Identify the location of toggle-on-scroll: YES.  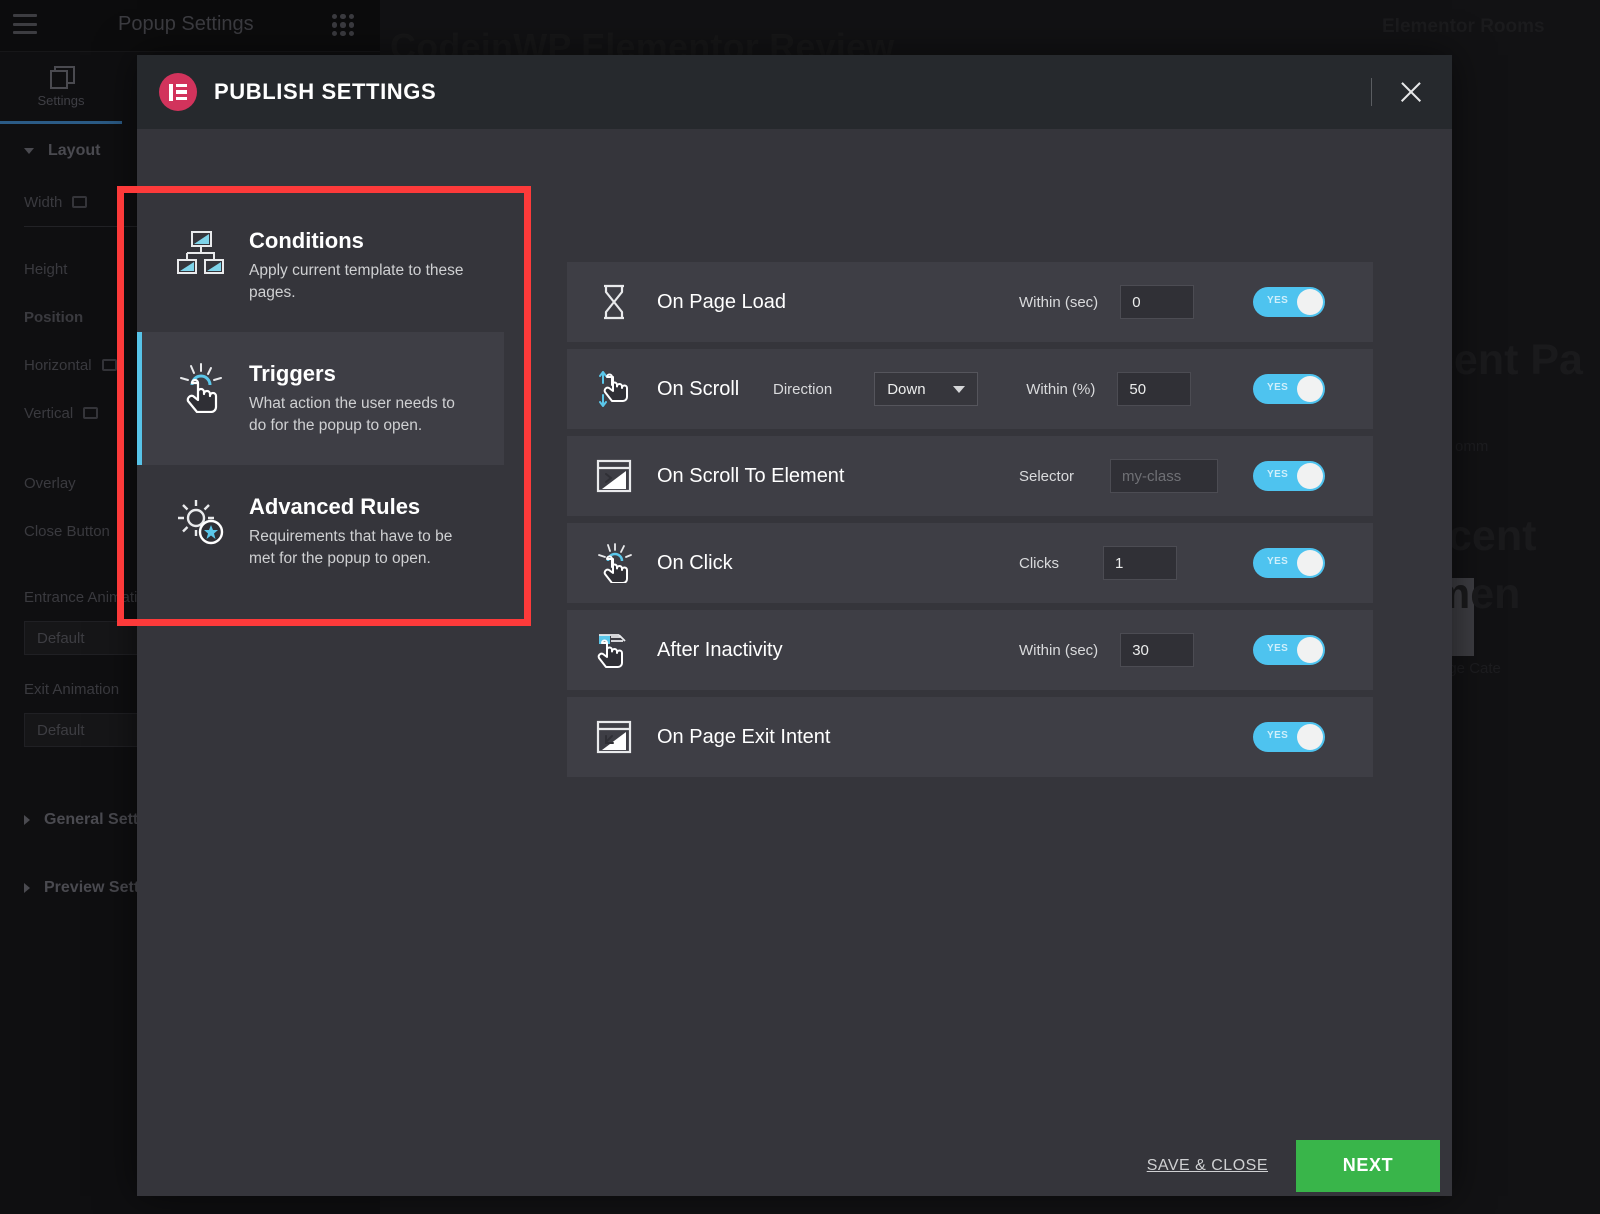
(1289, 389).